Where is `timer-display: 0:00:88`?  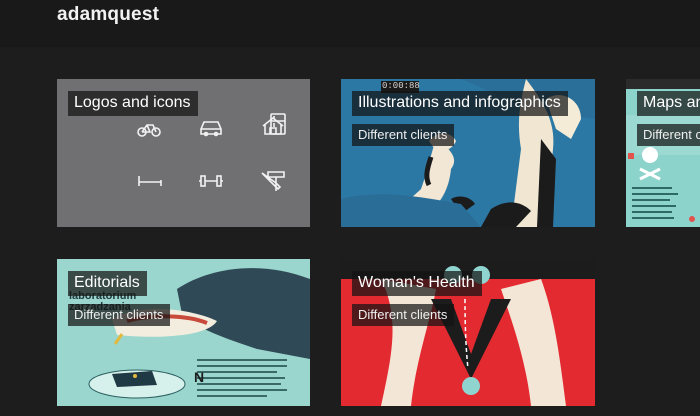
timer-display: 0:00:88 is located at coordinates (401, 86).